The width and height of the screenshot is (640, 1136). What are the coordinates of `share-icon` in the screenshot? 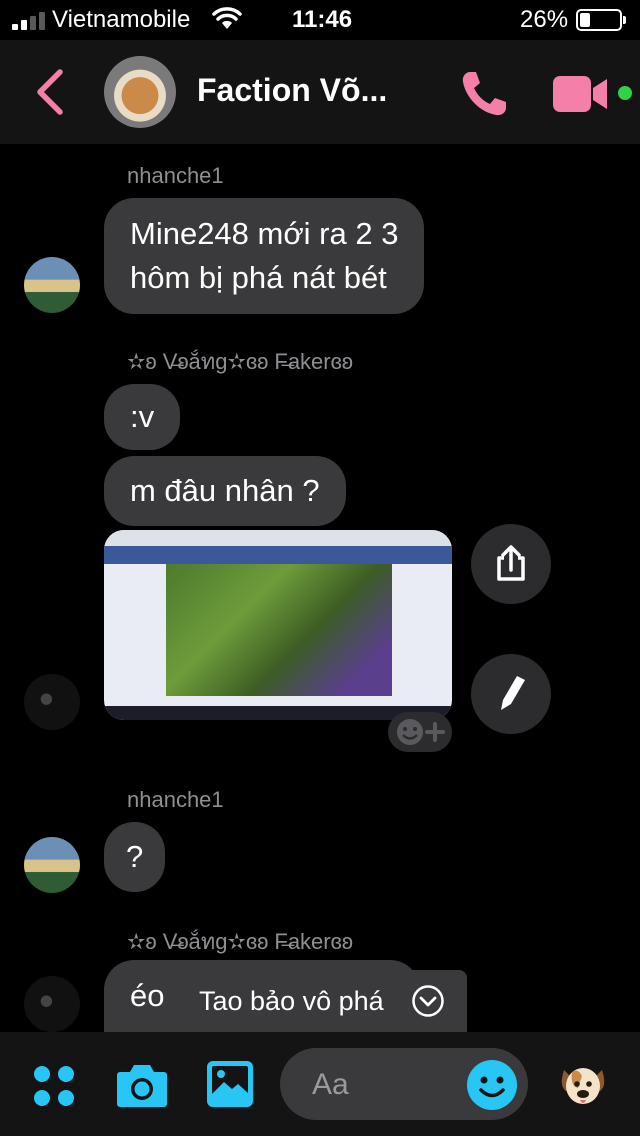 It's located at (511, 563).